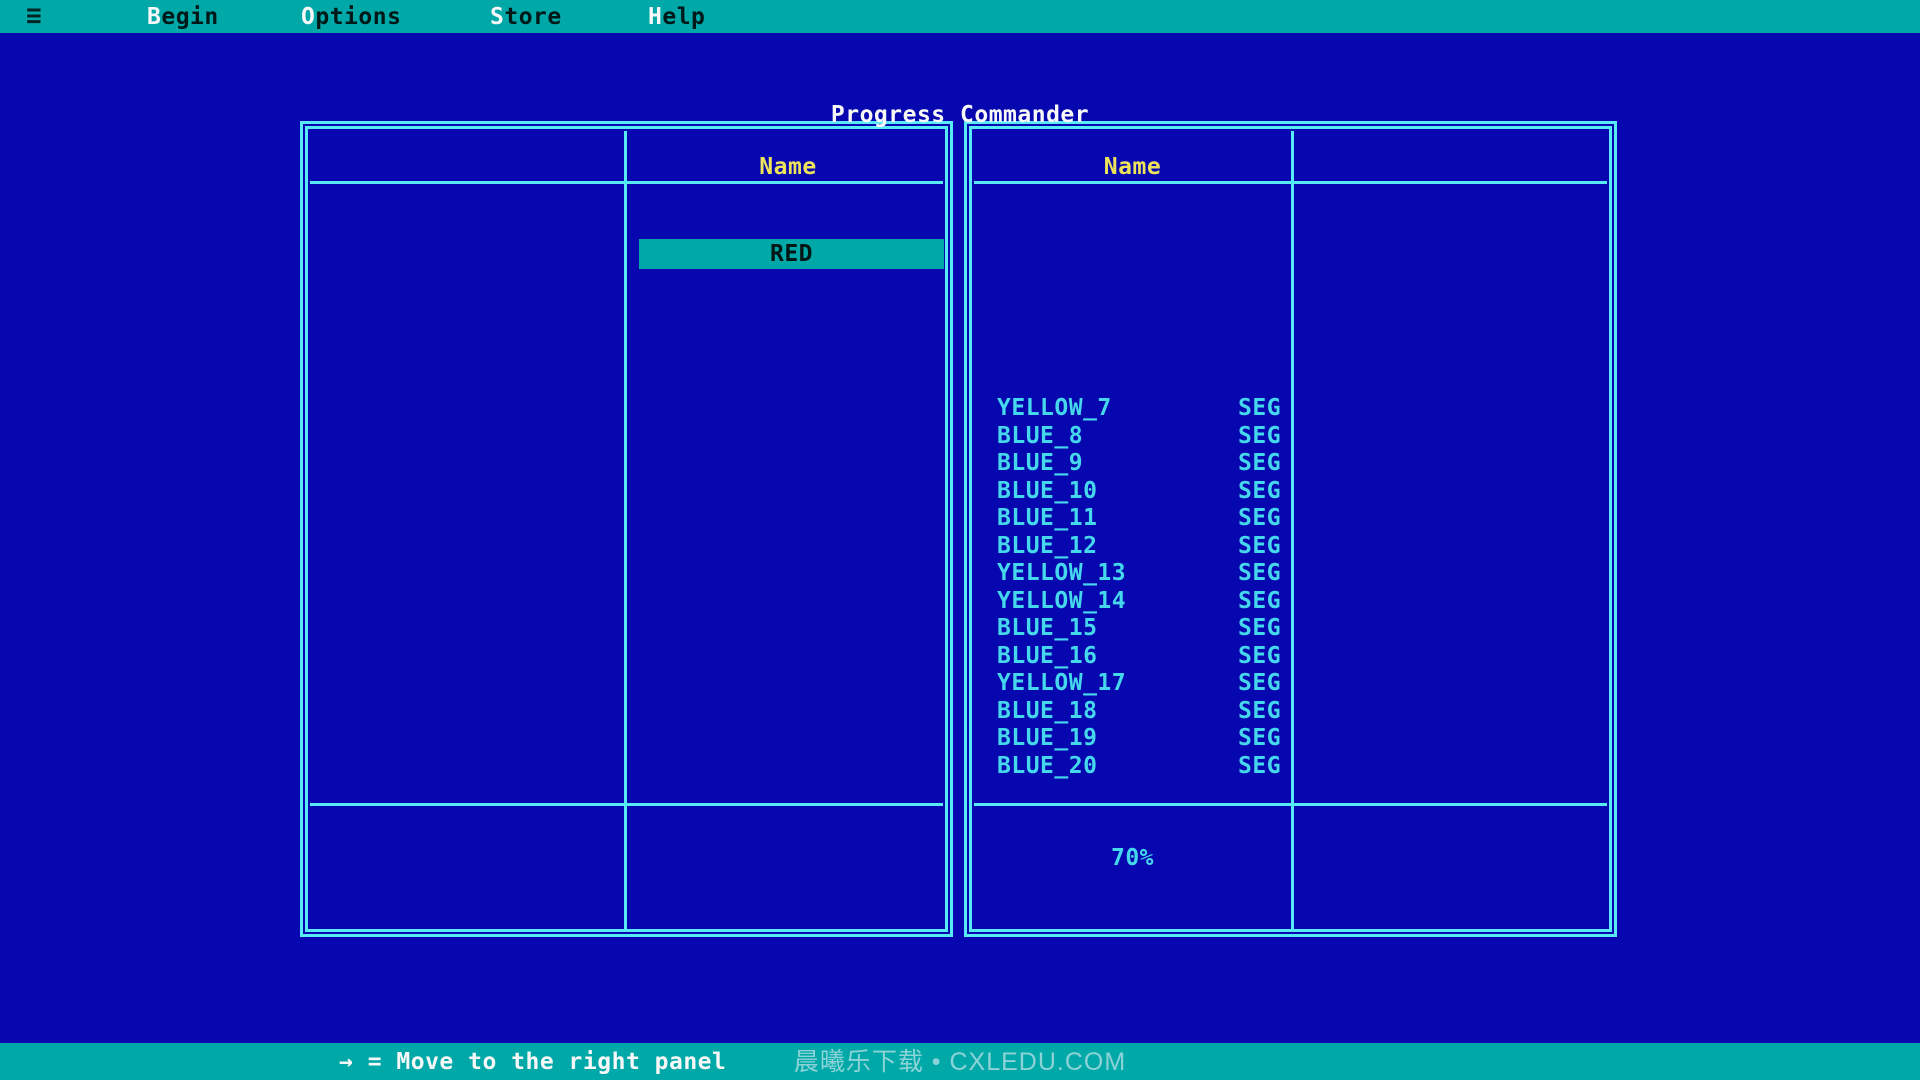 This screenshot has width=1920, height=1080. What do you see at coordinates (1290, 767) in the screenshot?
I see `file-row: BLUE_20 SEG` at bounding box center [1290, 767].